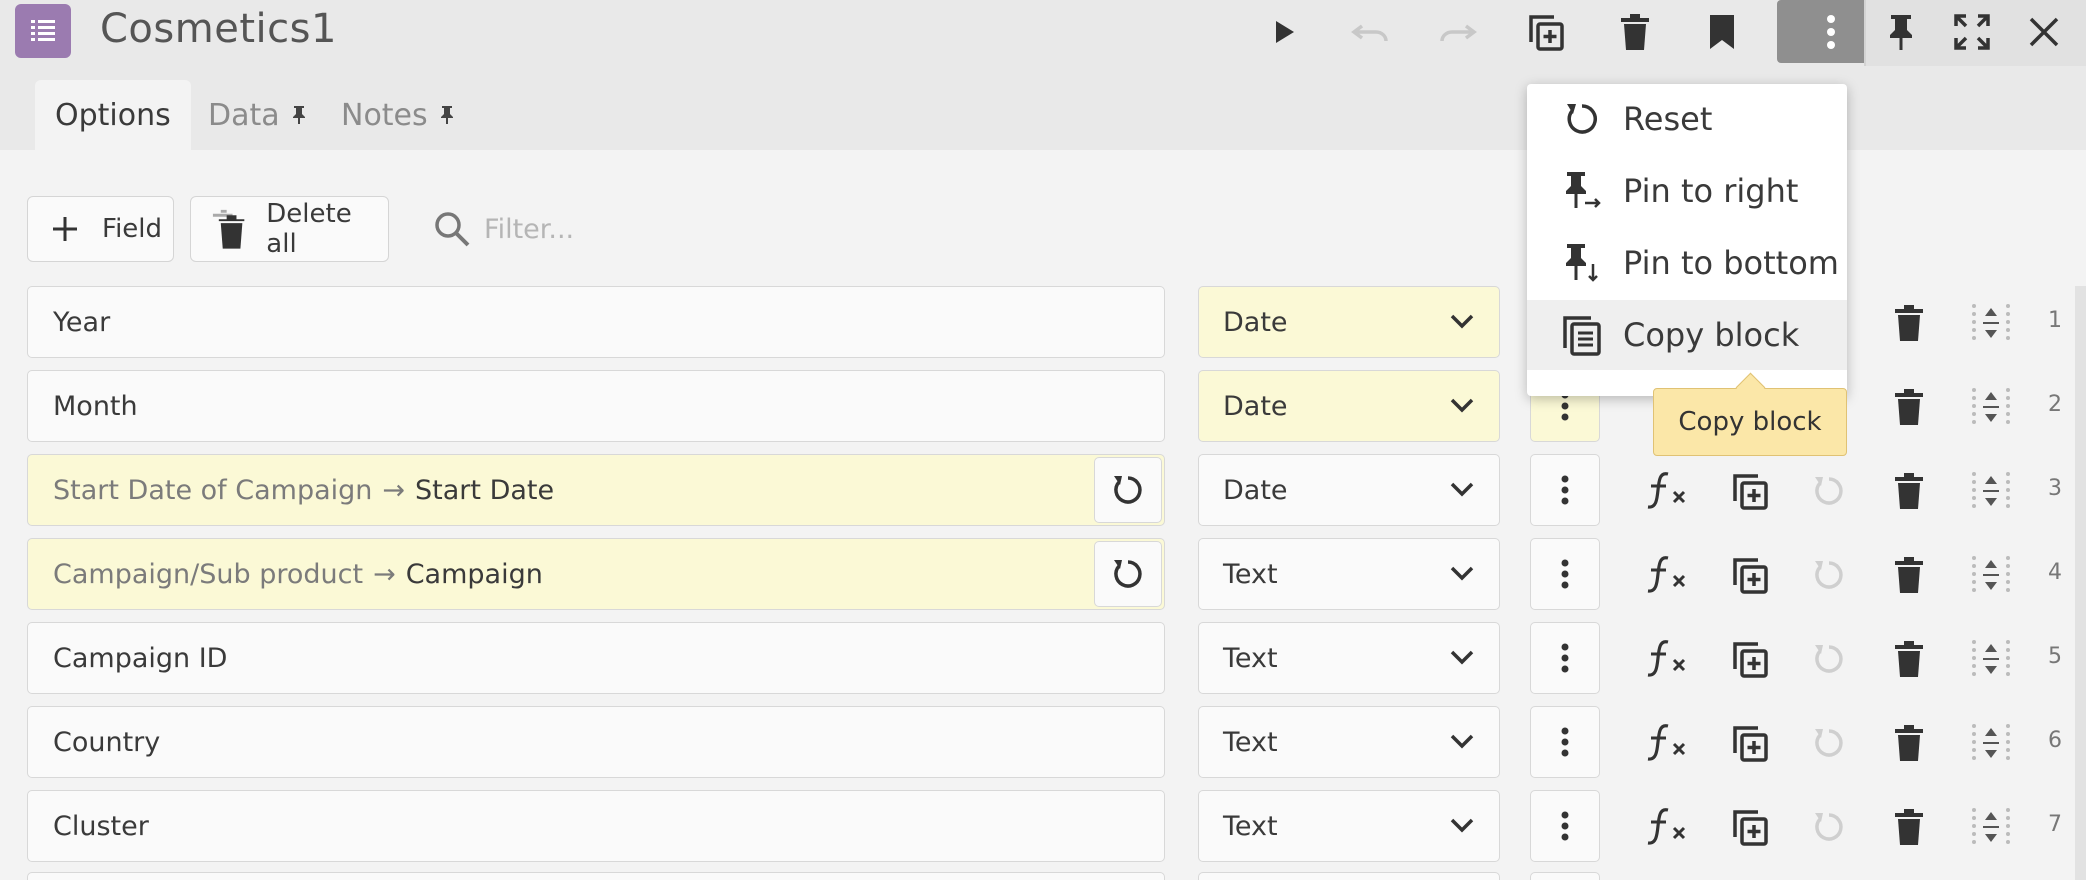 This screenshot has width=2086, height=880. I want to click on tab-notes: Notes, so click(397, 115).